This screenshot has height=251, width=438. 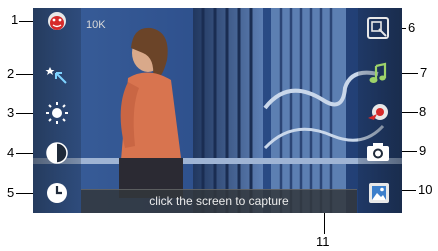 I want to click on zoom-icon, so click(x=378, y=28).